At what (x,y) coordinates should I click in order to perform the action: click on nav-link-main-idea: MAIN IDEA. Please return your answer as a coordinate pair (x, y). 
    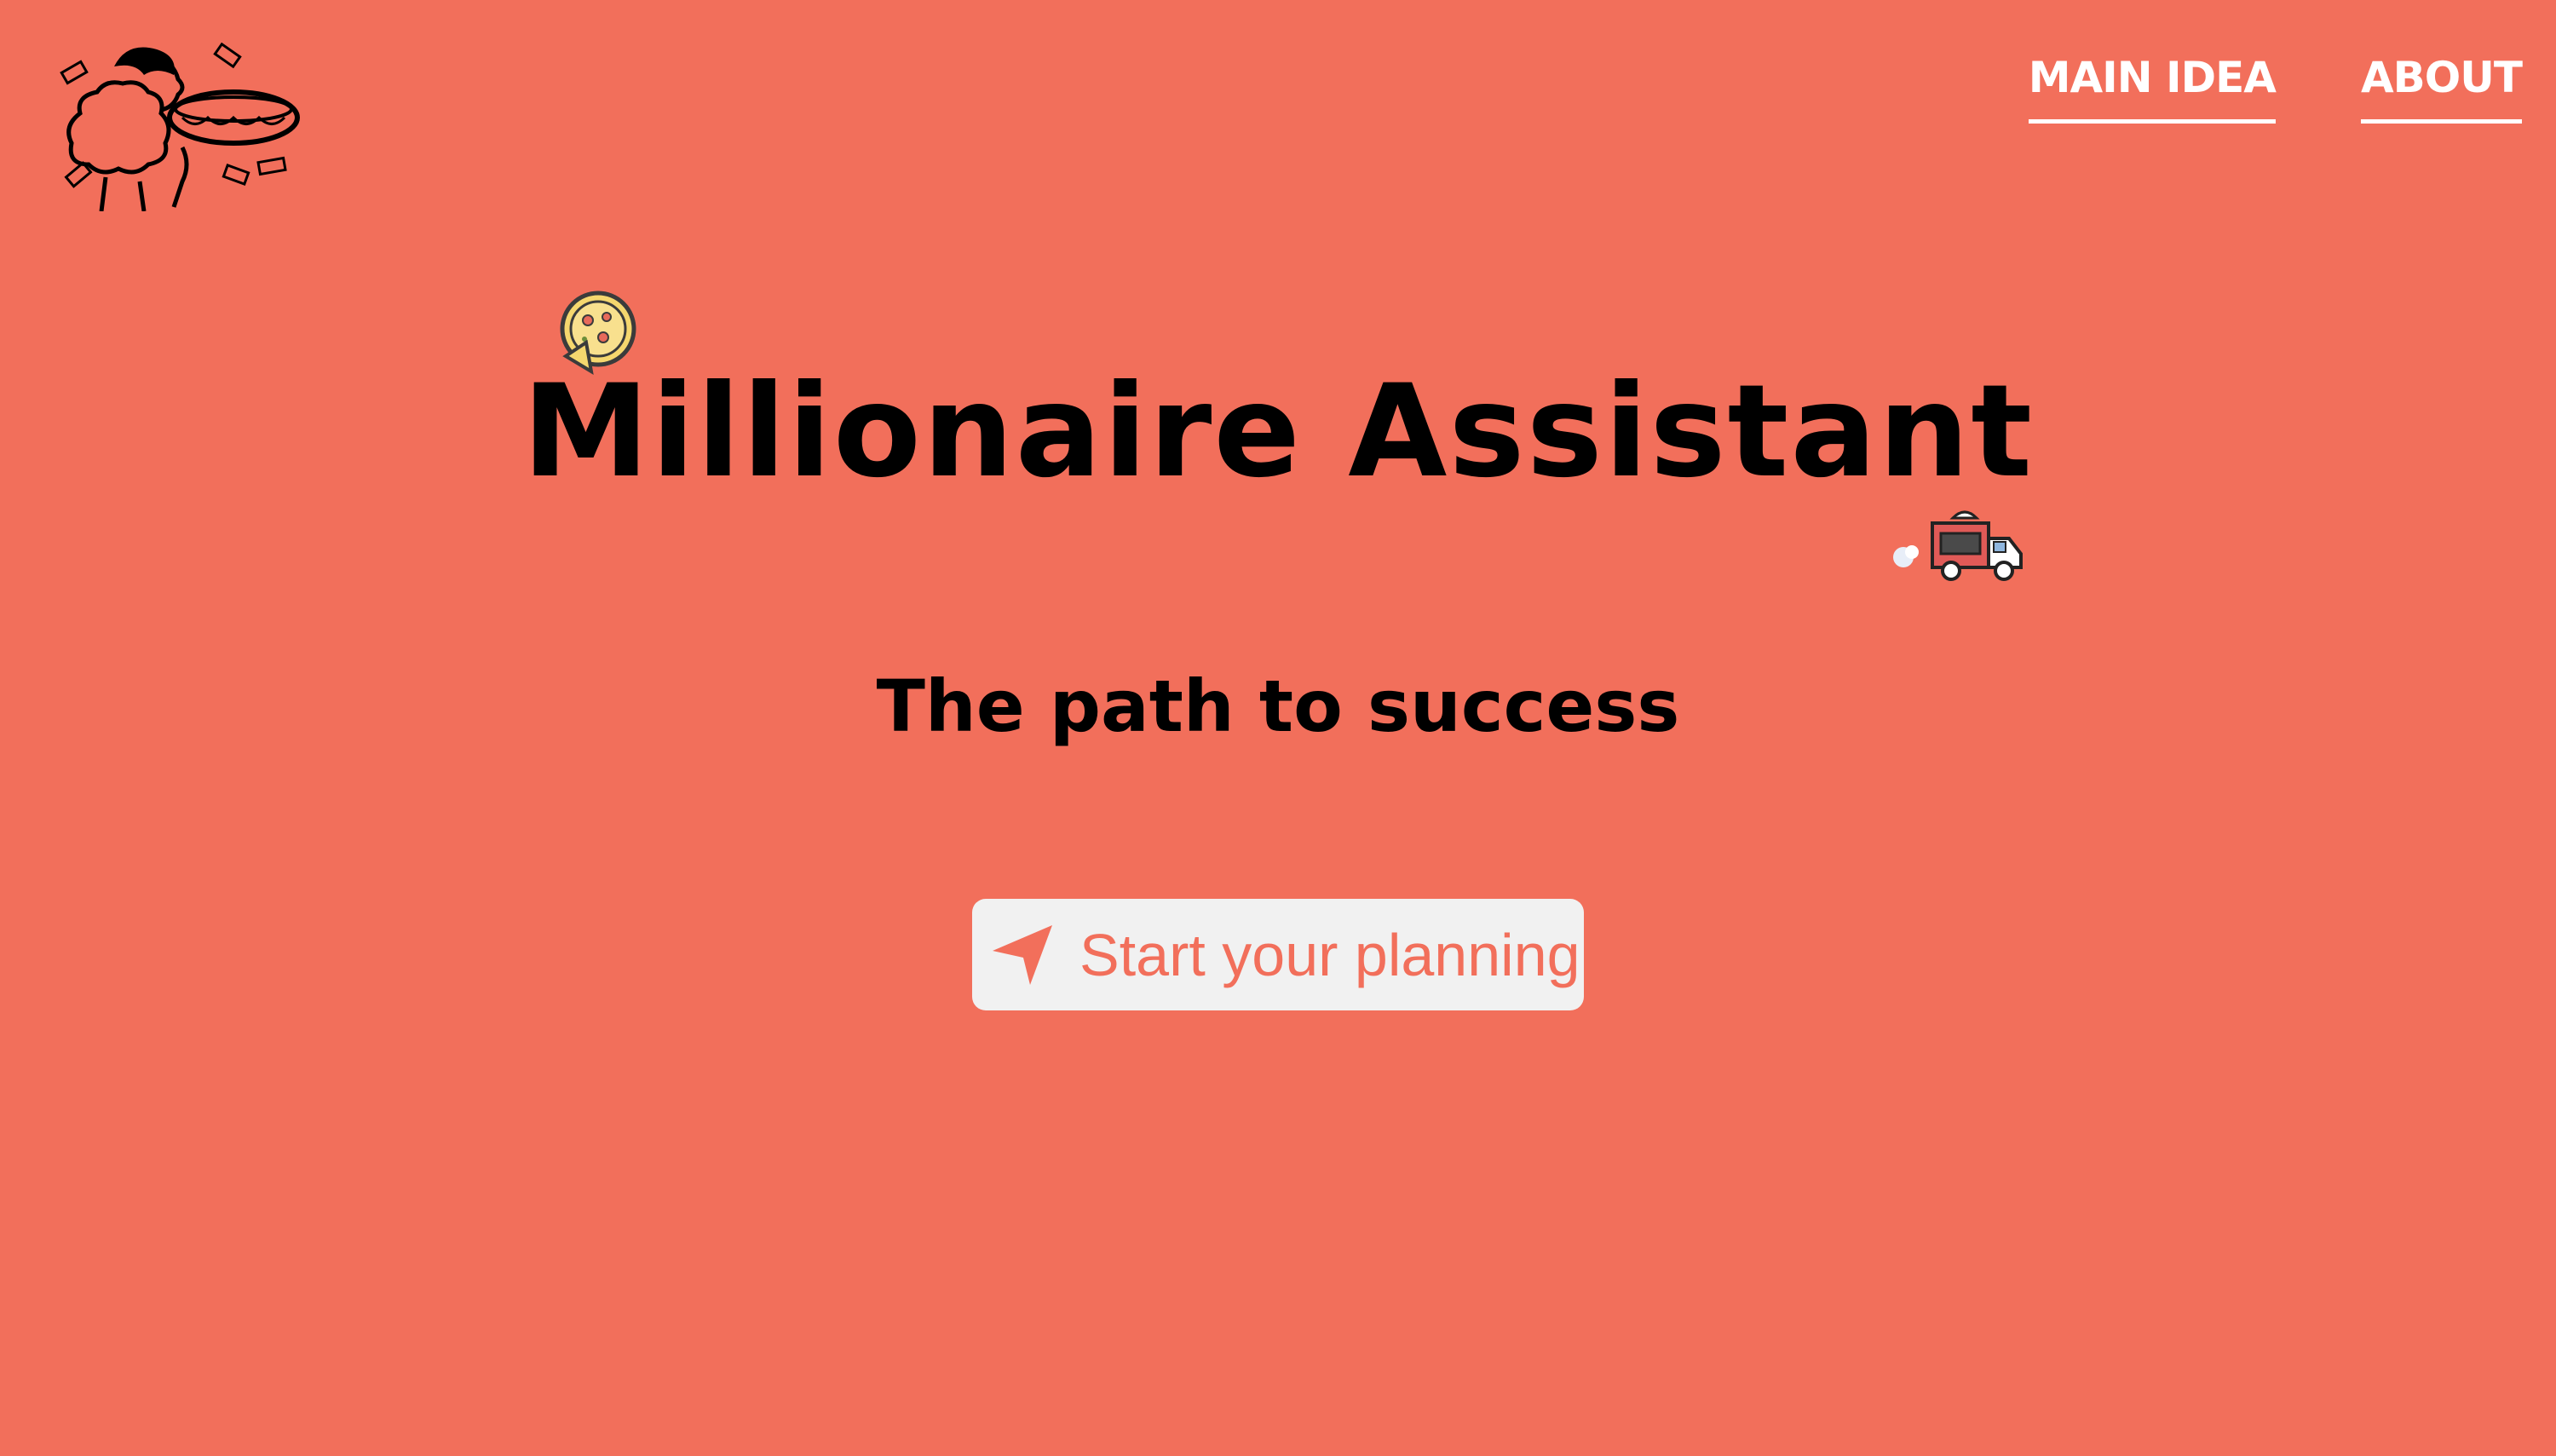
    Looking at the image, I should click on (2152, 88).